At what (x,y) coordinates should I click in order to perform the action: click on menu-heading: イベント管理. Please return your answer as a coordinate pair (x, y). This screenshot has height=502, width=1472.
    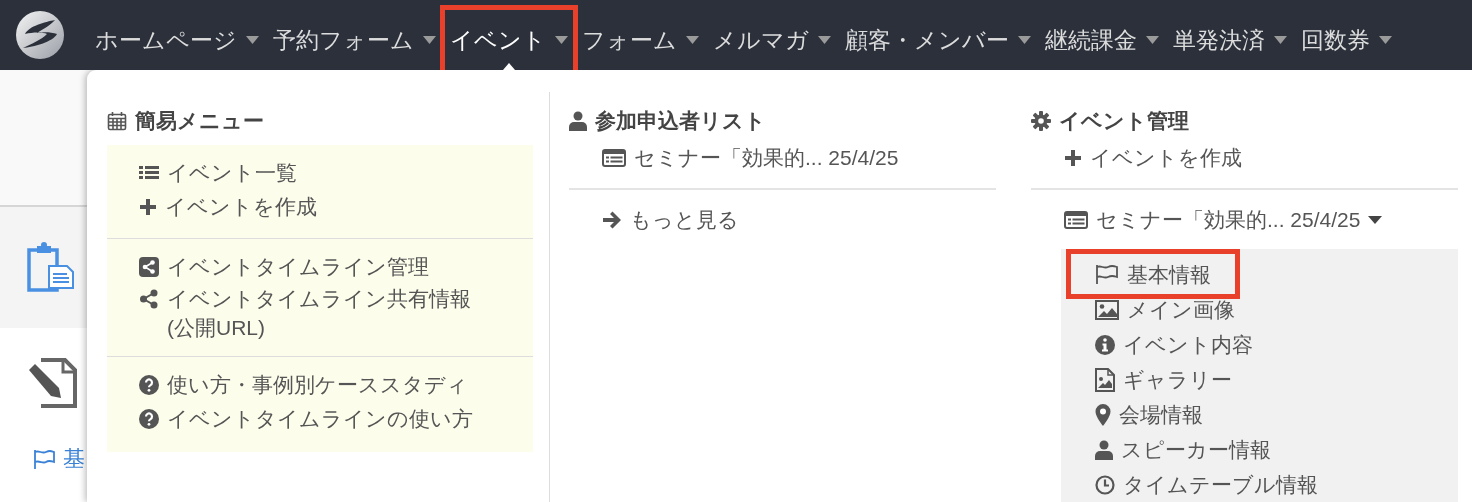
    Looking at the image, I should click on (1124, 121).